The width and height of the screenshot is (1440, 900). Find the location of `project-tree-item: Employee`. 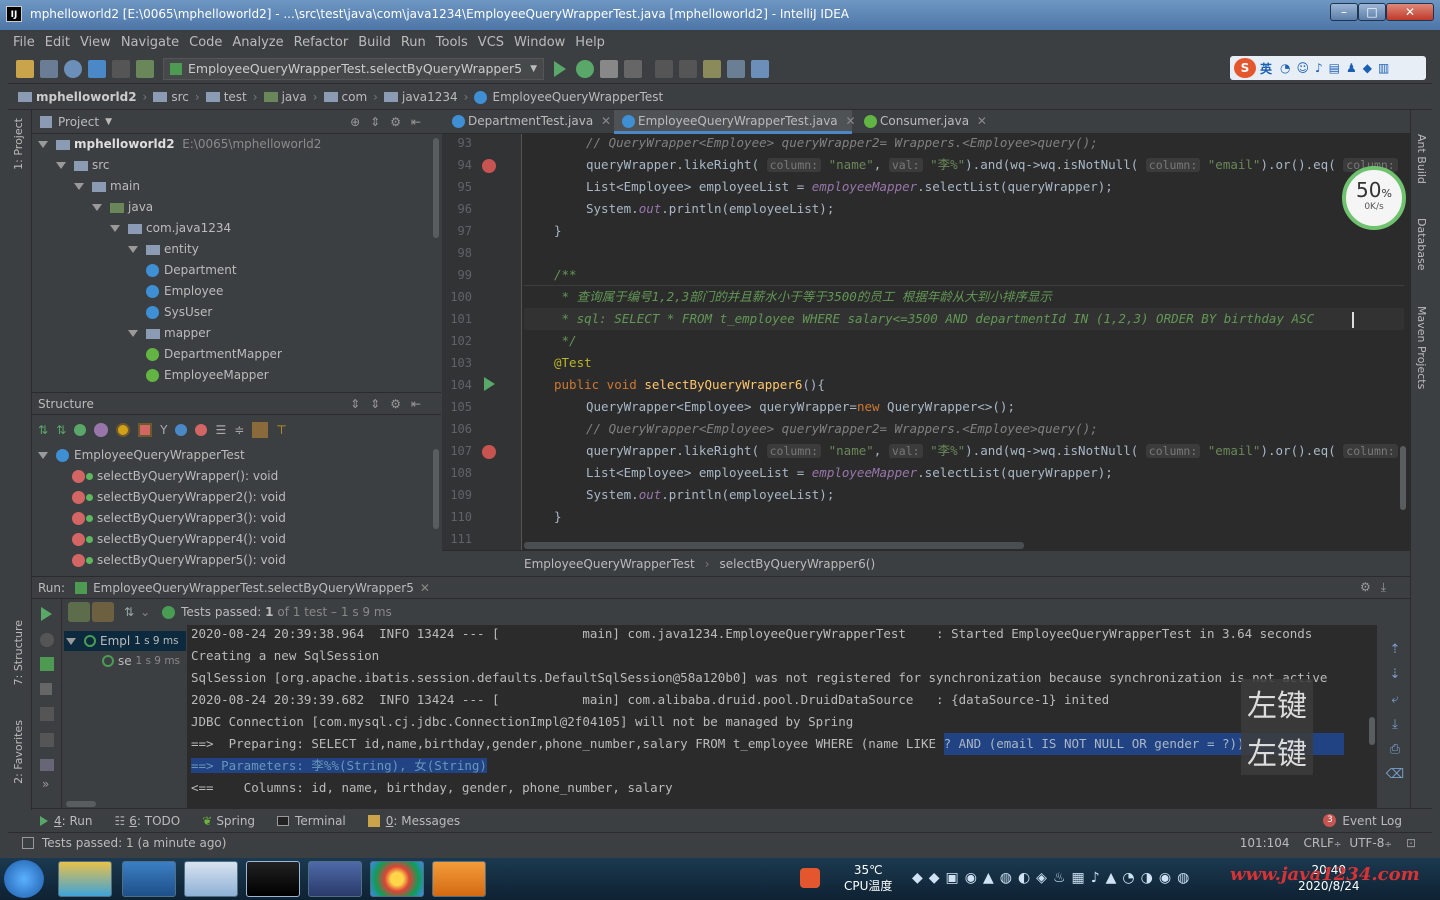

project-tree-item: Employee is located at coordinates (236, 291).